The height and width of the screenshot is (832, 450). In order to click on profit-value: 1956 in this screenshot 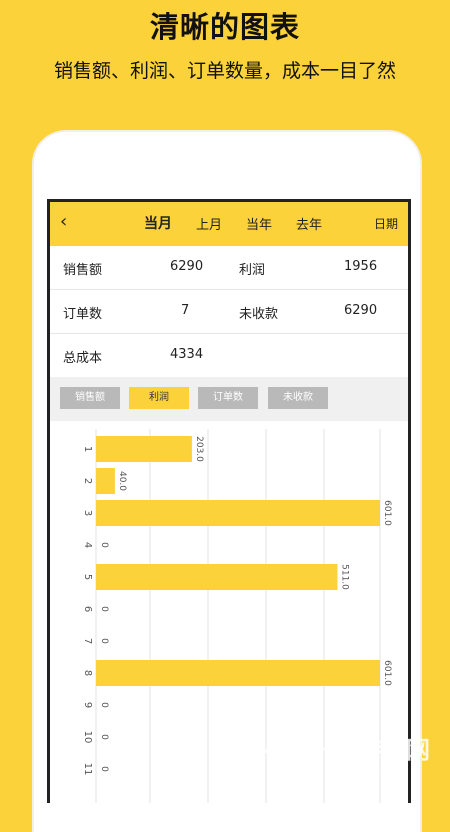, I will do `click(361, 266)`.